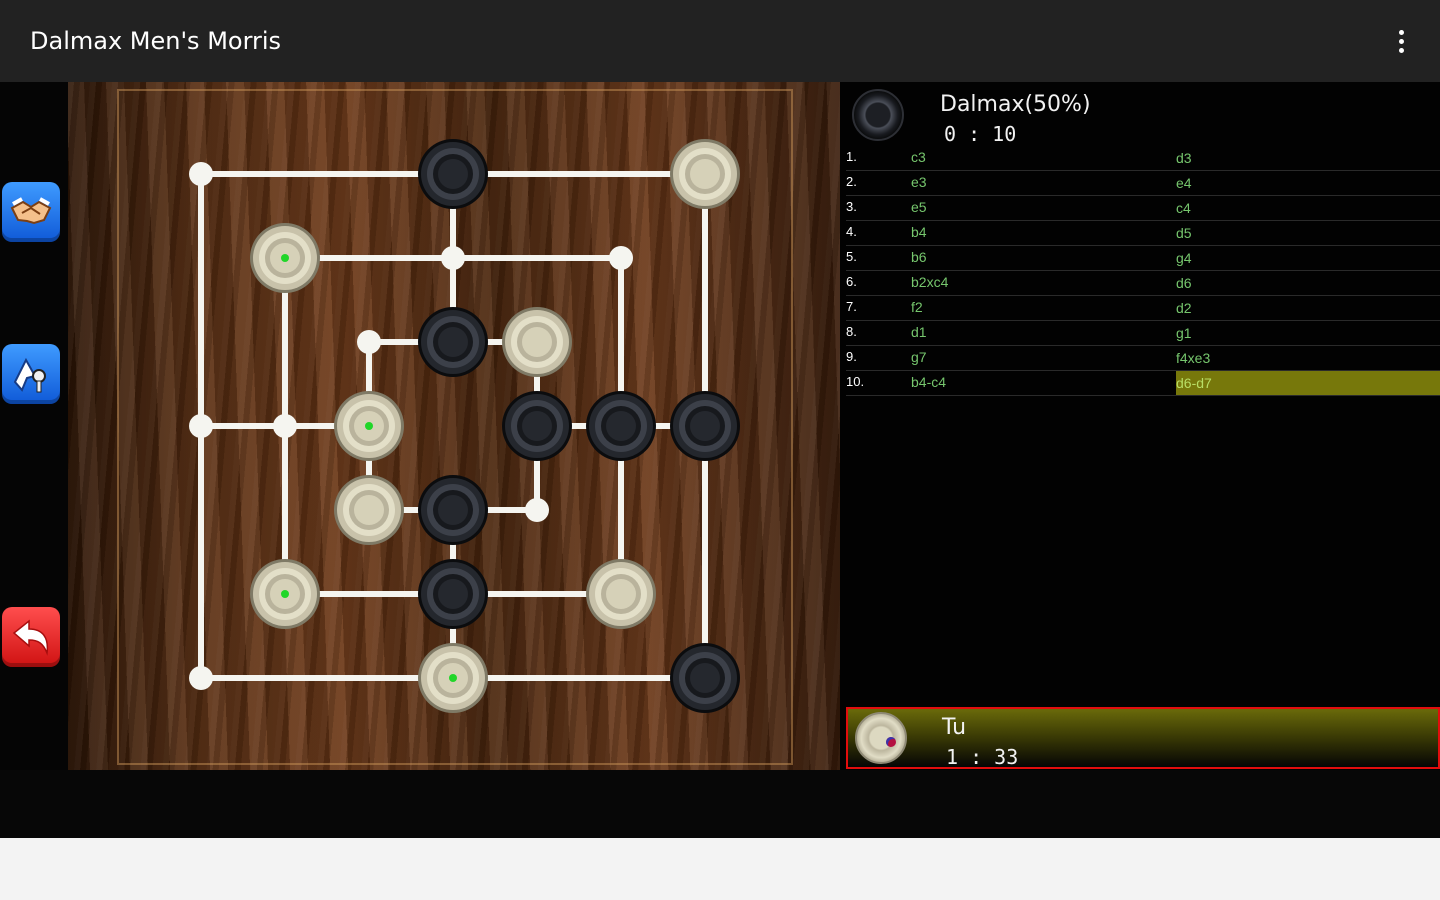 The image size is (1440, 900). I want to click on black-piece-d7, so click(453, 174).